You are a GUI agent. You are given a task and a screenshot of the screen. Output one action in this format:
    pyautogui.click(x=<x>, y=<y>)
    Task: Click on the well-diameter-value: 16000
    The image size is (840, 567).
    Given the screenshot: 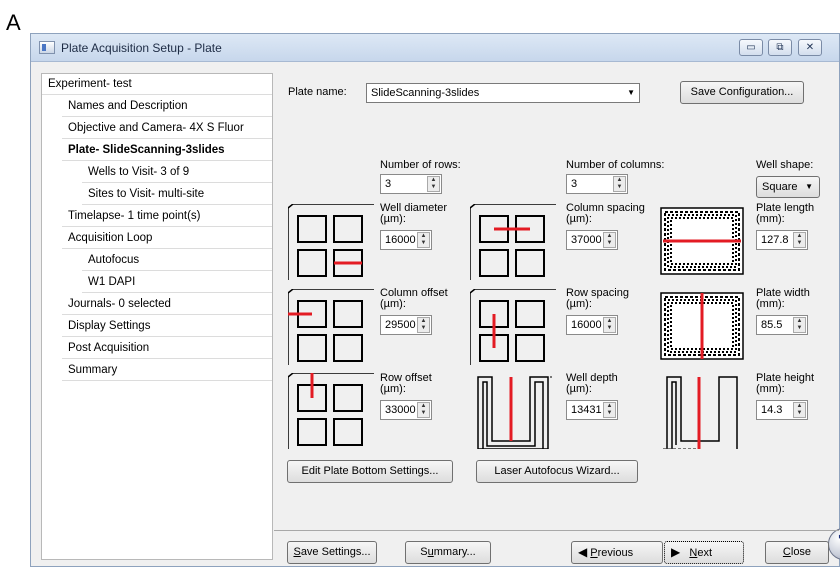 What is the action you would take?
    pyautogui.click(x=400, y=240)
    